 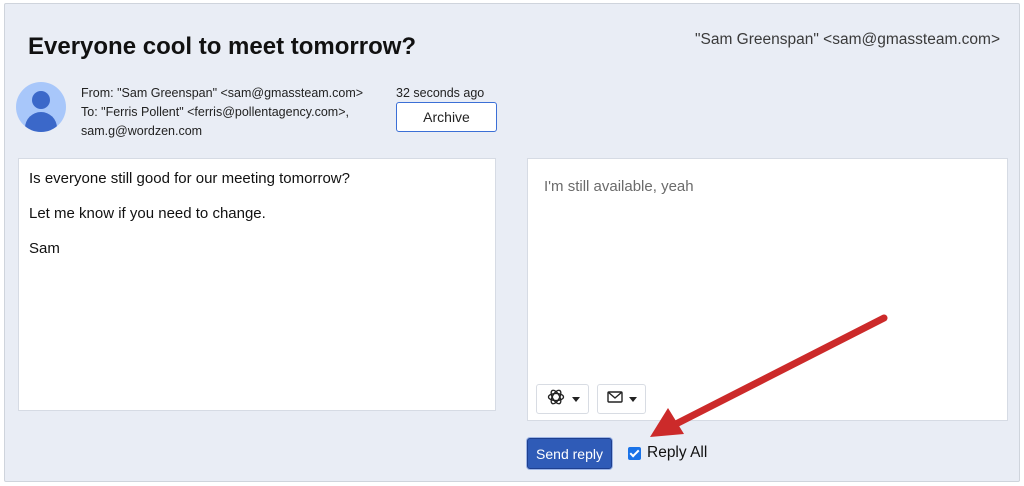 I want to click on reply-all-toggle: Reply All, so click(x=667, y=453).